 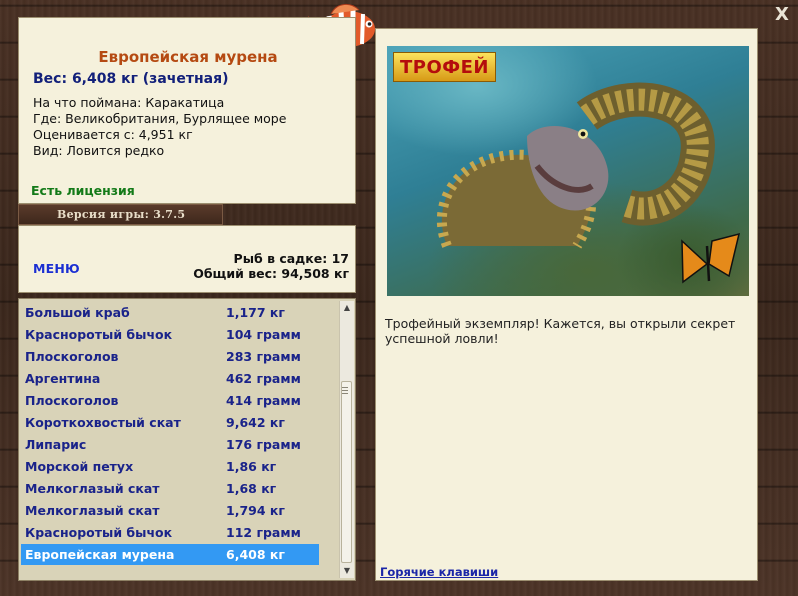 What do you see at coordinates (170, 466) in the screenshot?
I see `catch-list-row: Морской петух 1,86 кг` at bounding box center [170, 466].